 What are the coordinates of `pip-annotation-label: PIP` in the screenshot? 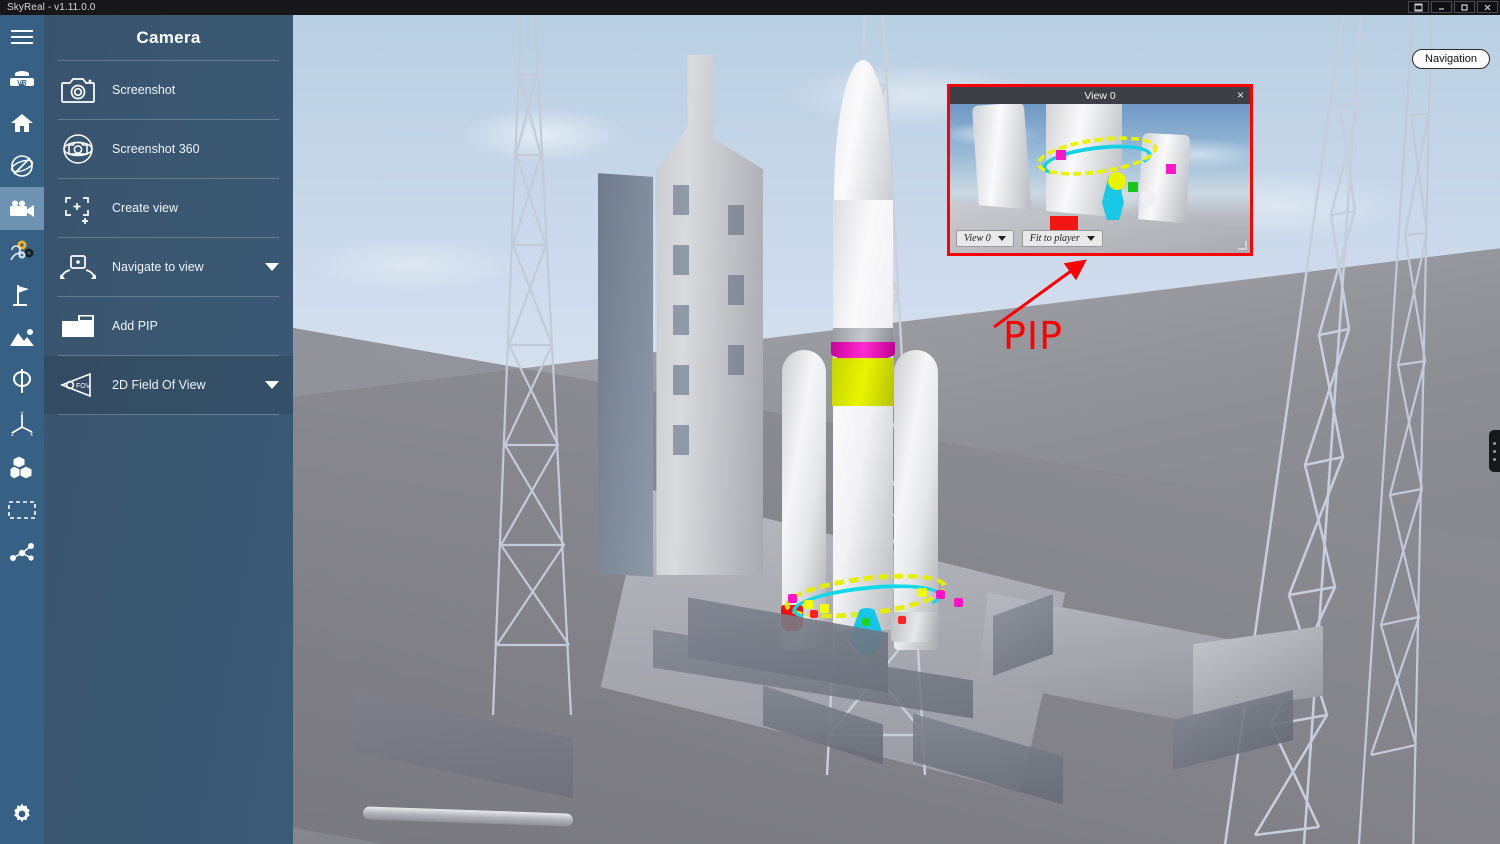 It's located at (1033, 336).